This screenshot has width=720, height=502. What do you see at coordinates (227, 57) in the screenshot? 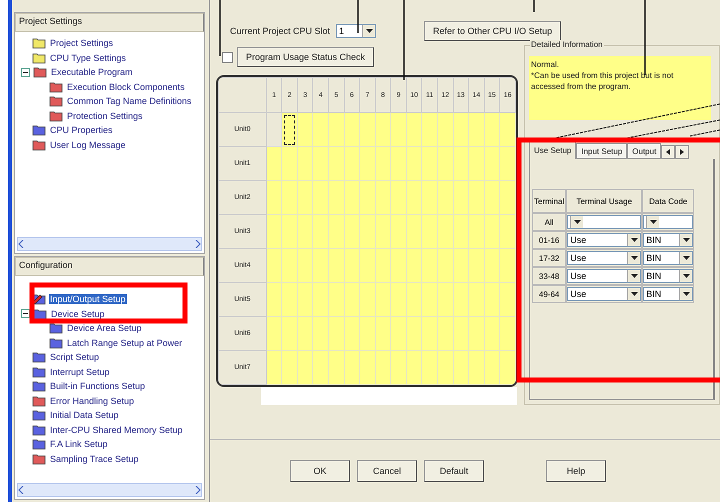
I see `checkbox` at bounding box center [227, 57].